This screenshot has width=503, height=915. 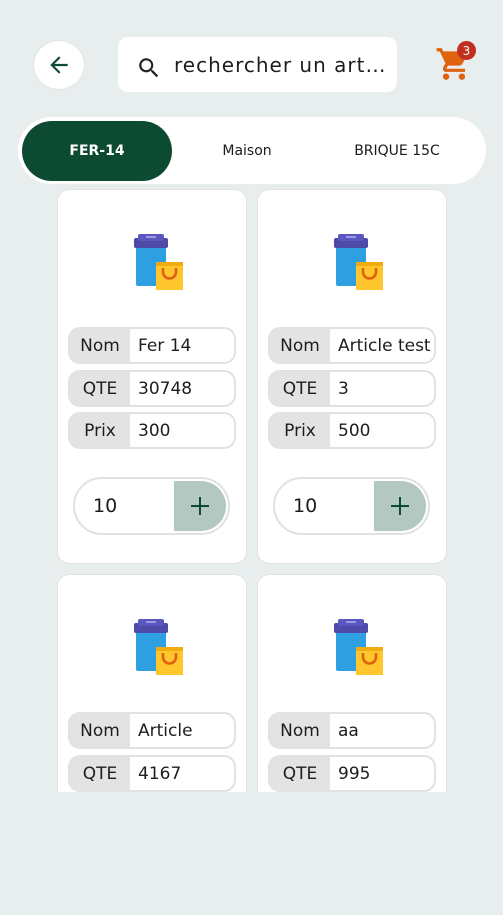 I want to click on product-card: Nom Article QTE 4167, so click(x=152, y=683).